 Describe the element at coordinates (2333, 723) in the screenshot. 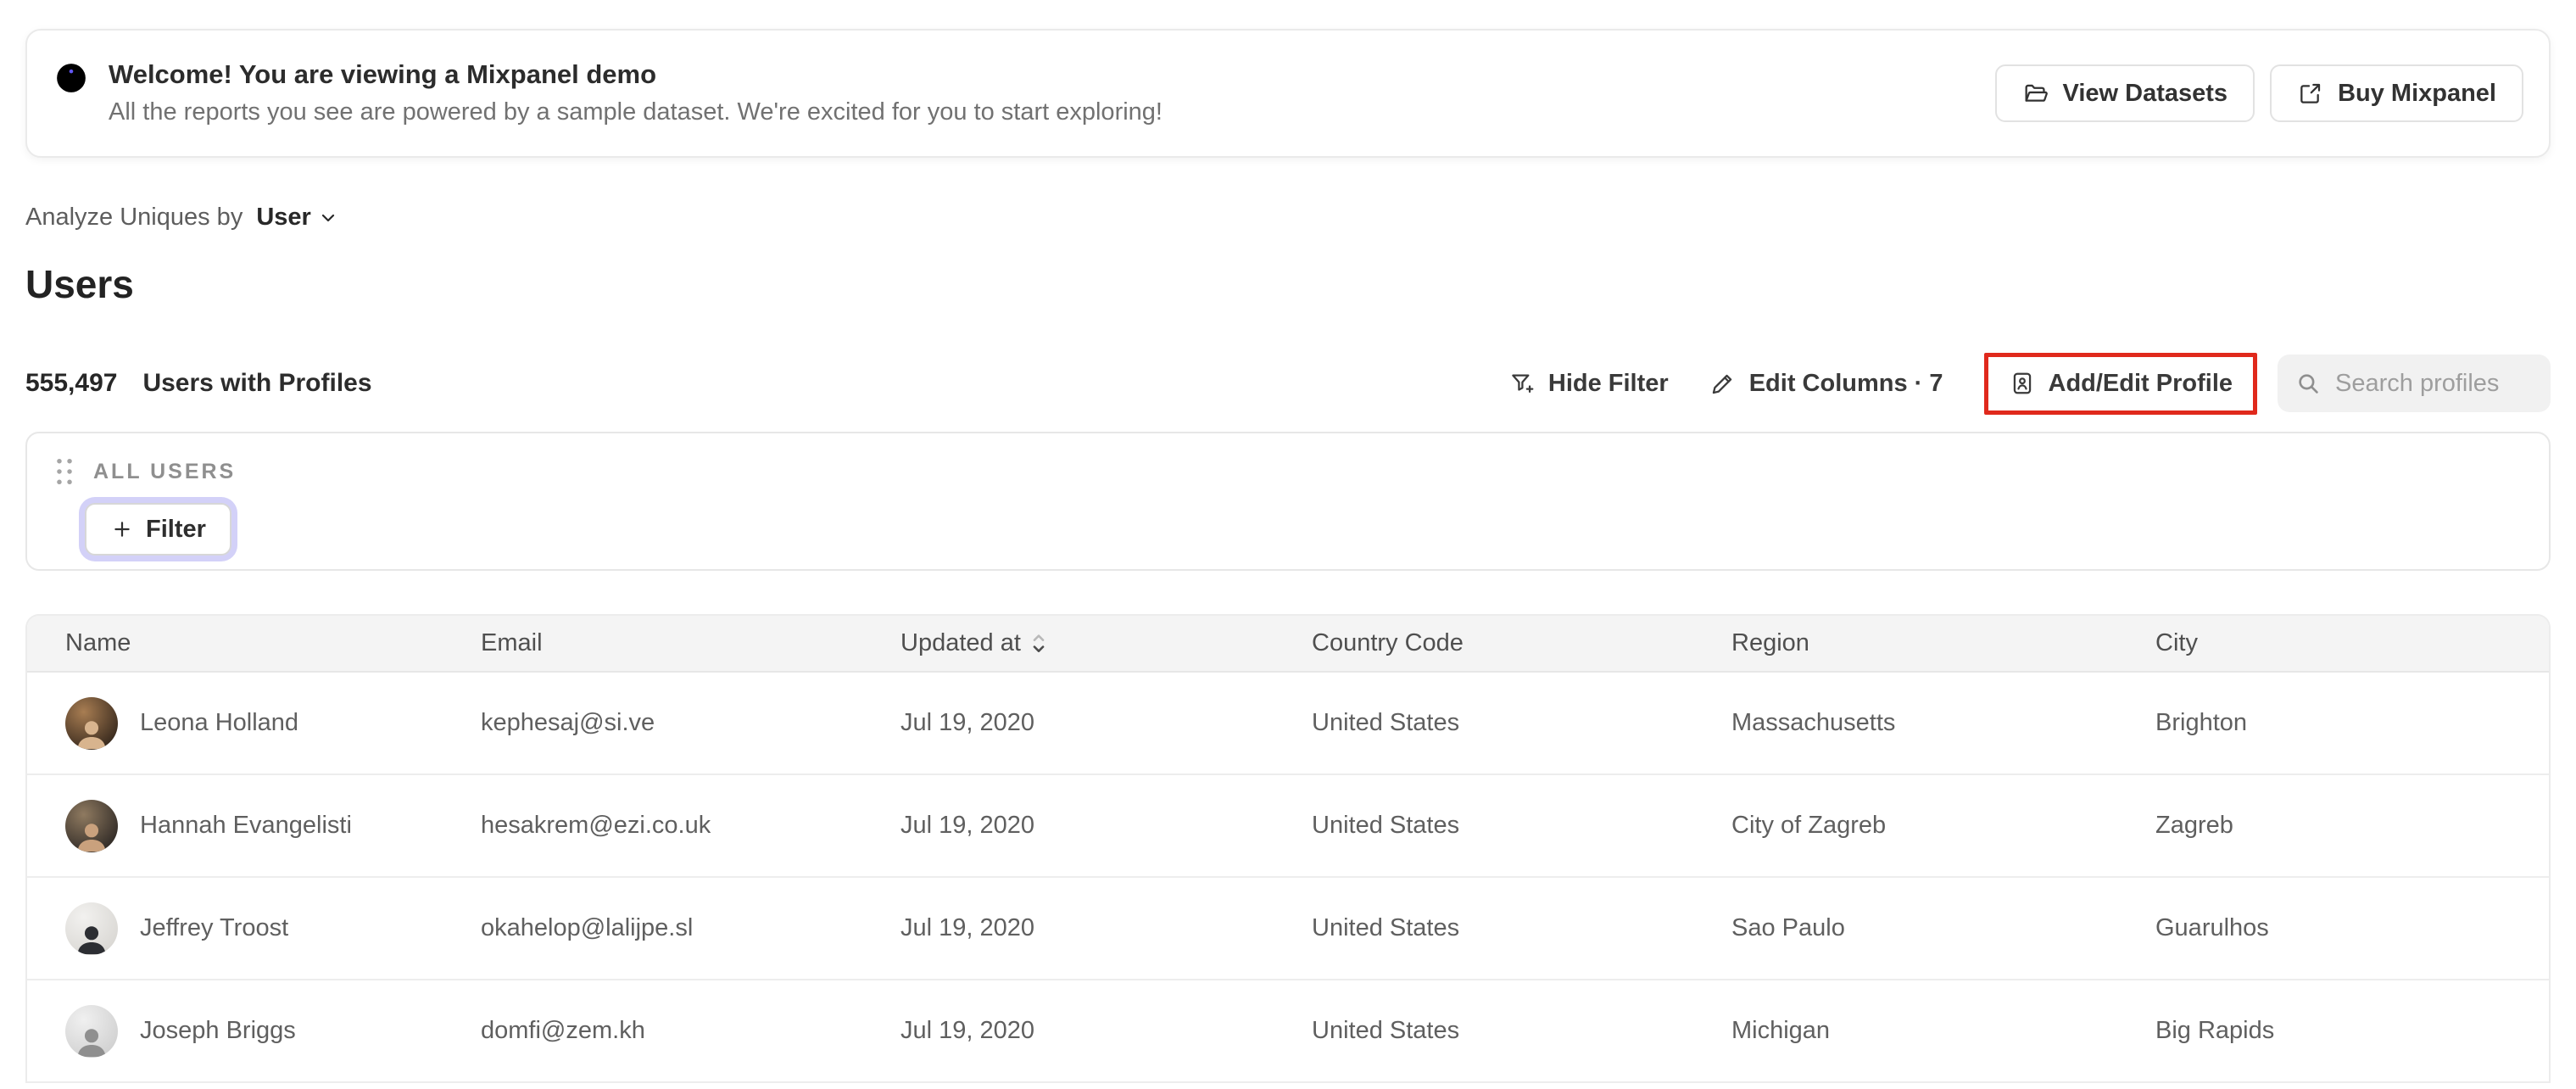

I see `user-city: Brighton` at that location.